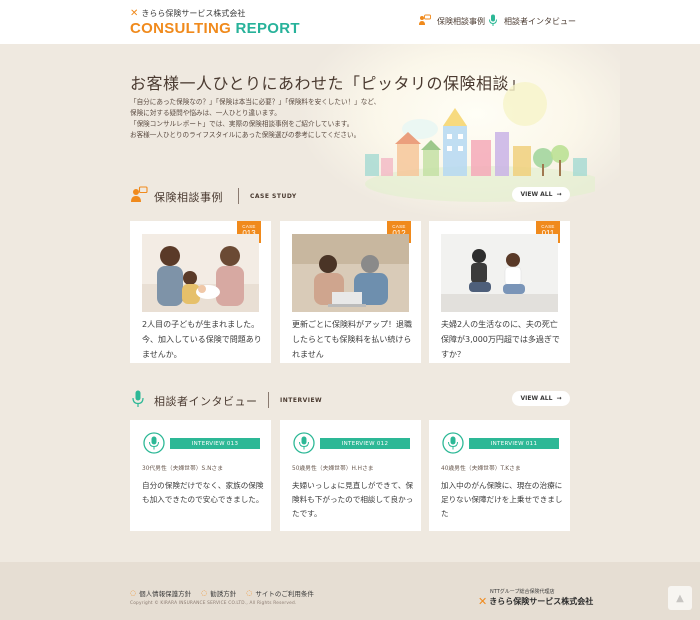 The height and width of the screenshot is (620, 700). What do you see at coordinates (500, 339) in the screenshot?
I see `case-card-text: 夫婦2人の生活なのに、夫の死亡保障が3,000万円超では多過ぎですか？` at bounding box center [500, 339].